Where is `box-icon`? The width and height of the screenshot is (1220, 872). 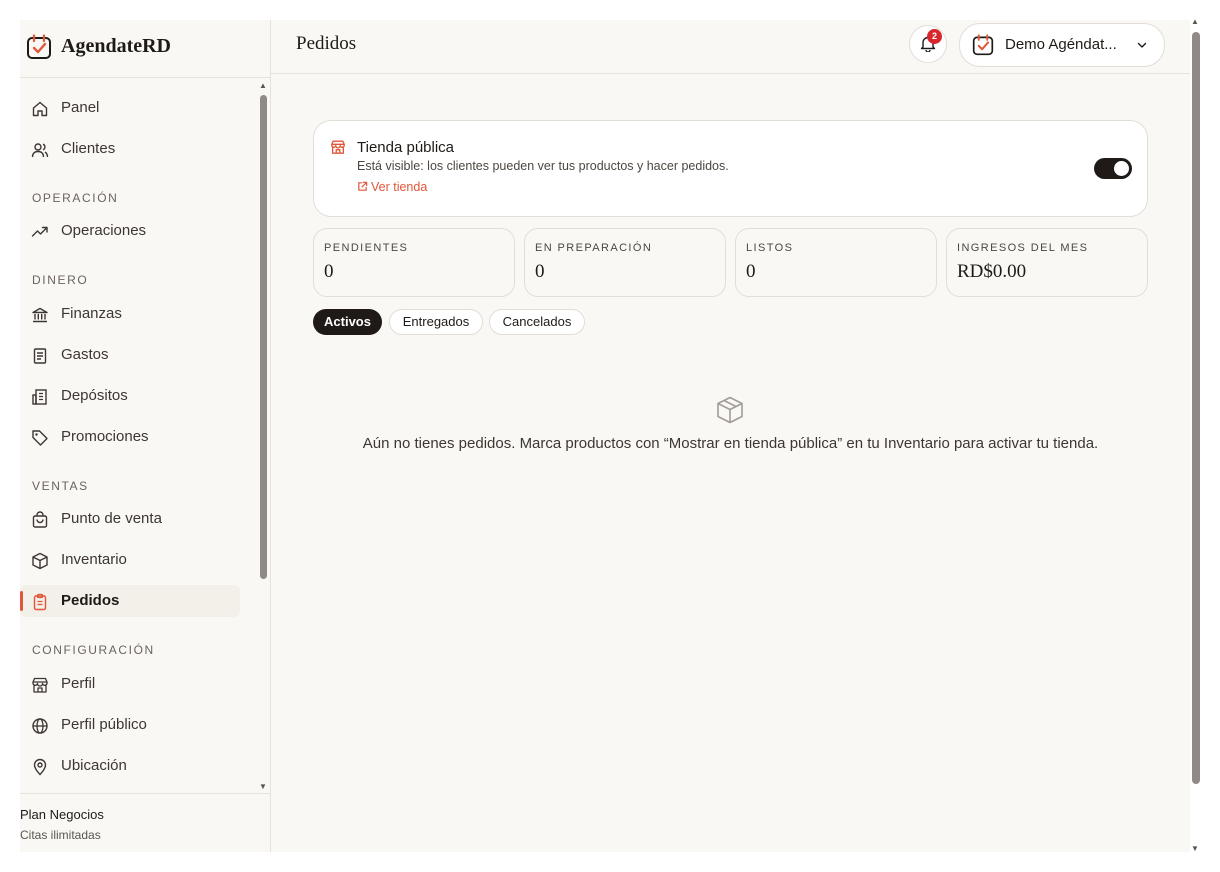 box-icon is located at coordinates (40, 561).